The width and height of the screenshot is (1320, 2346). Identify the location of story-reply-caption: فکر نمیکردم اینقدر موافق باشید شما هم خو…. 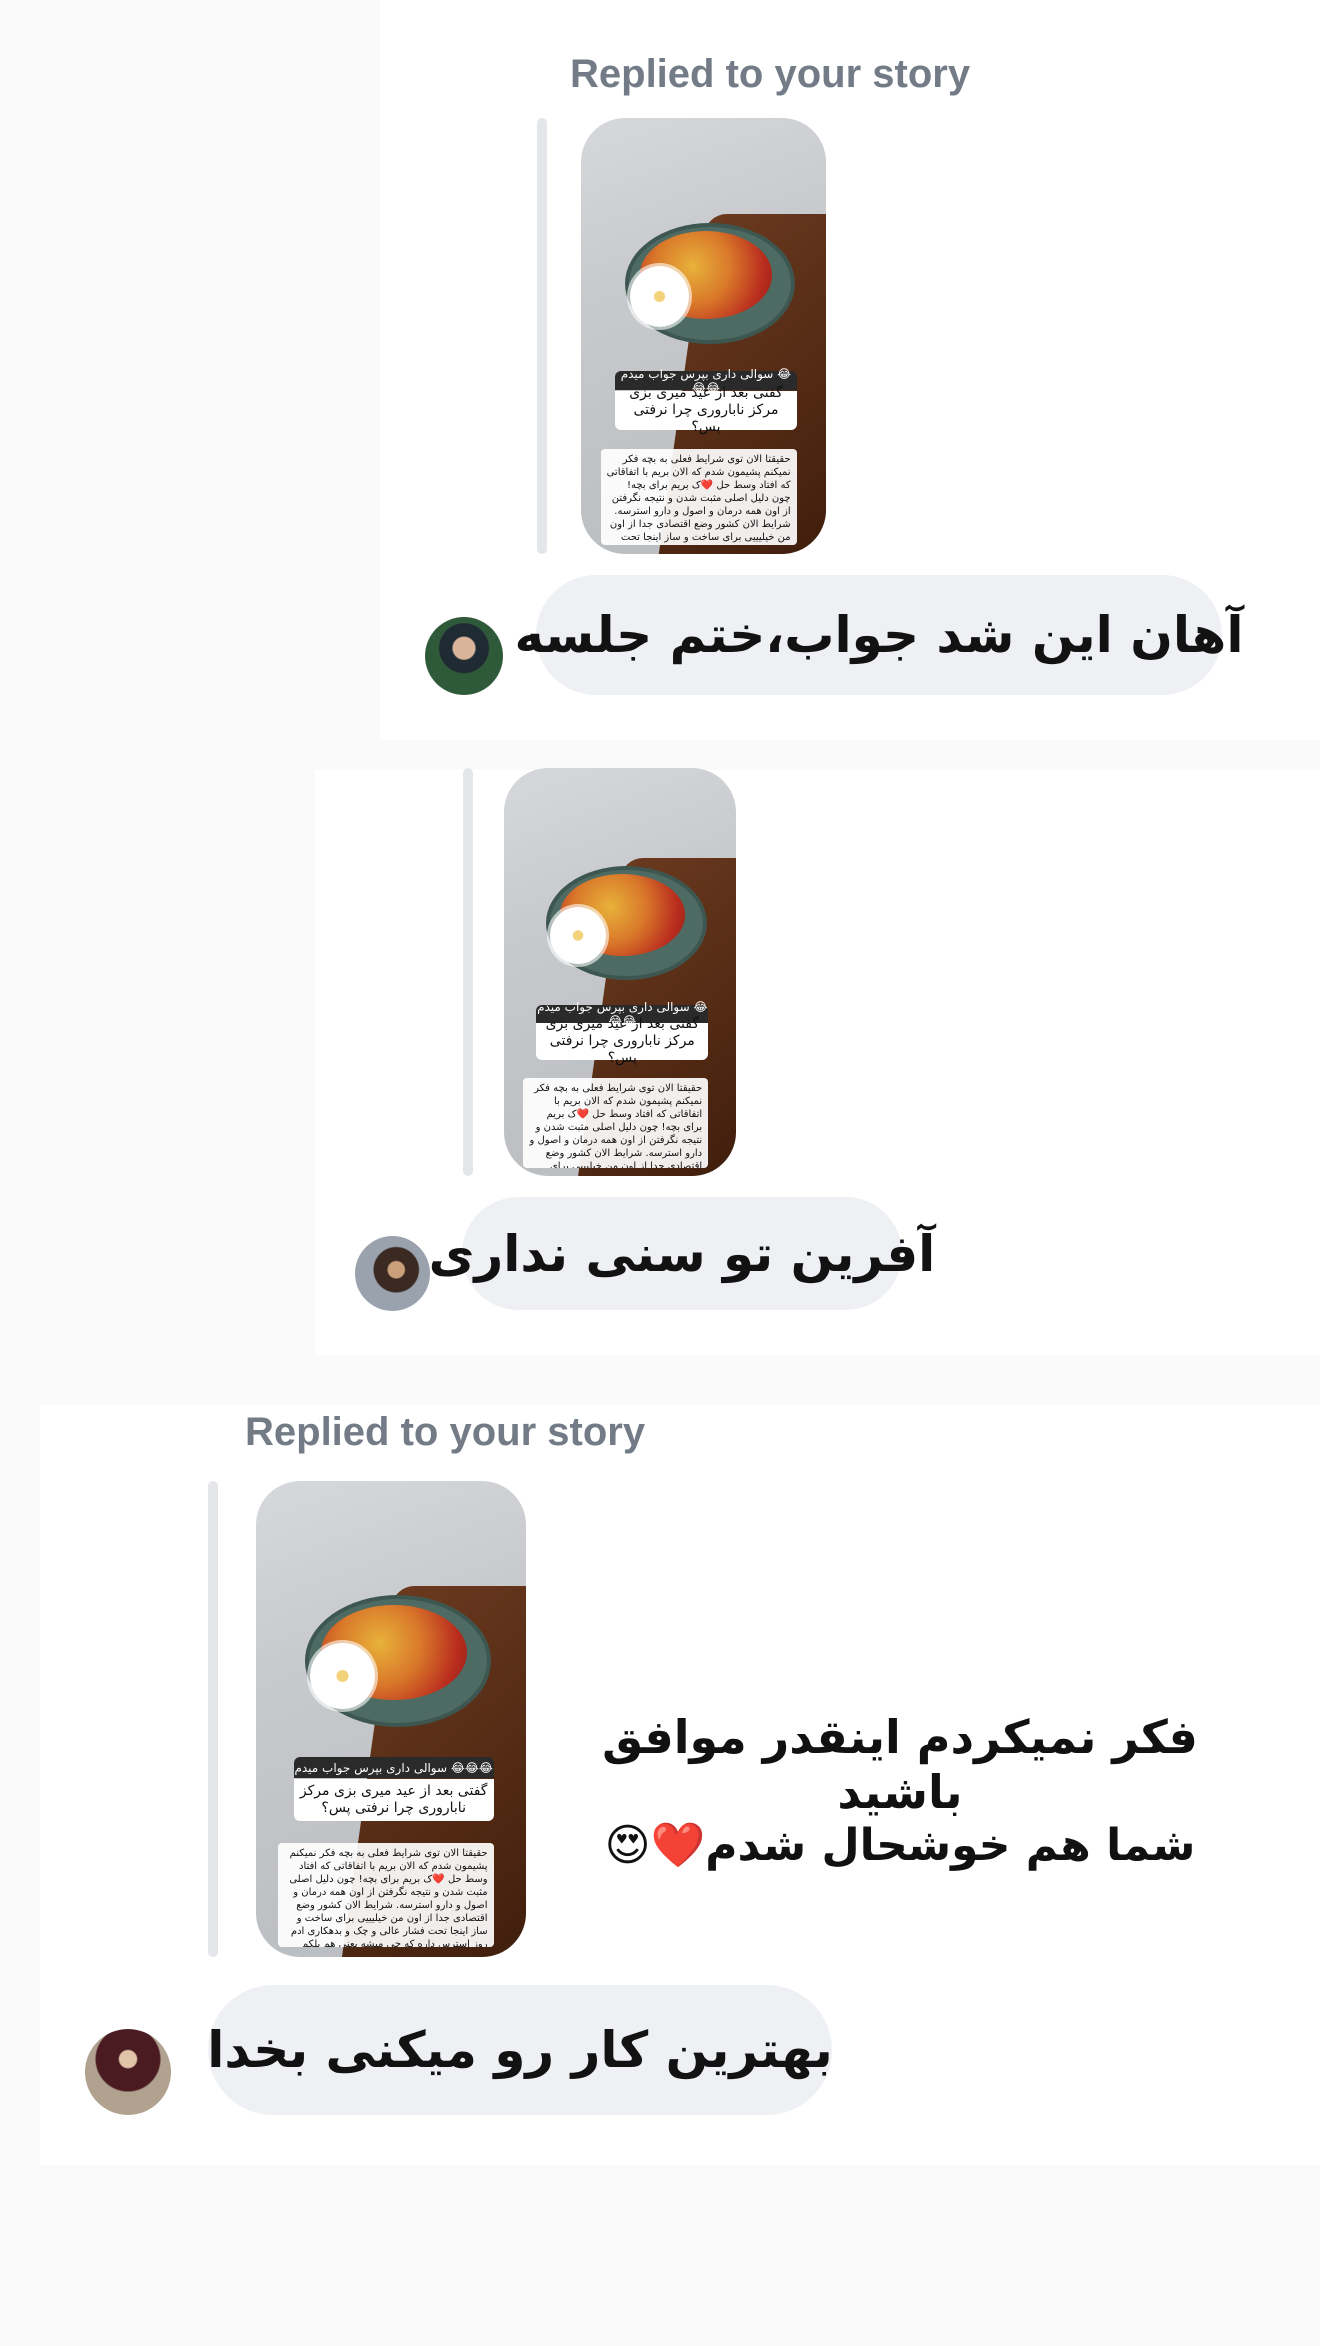
(900, 1791).